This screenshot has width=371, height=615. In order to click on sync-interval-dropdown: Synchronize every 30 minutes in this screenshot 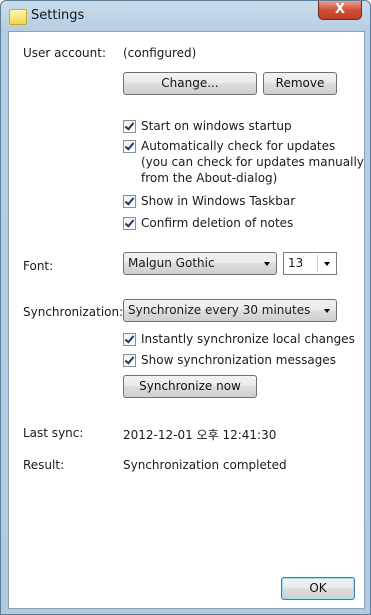, I will do `click(230, 310)`.